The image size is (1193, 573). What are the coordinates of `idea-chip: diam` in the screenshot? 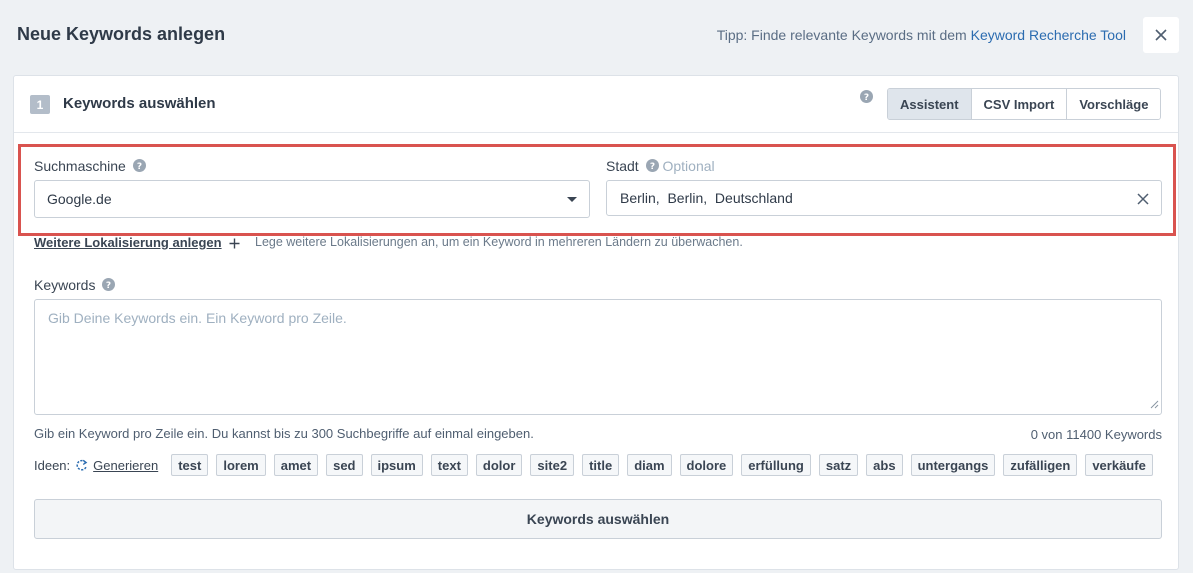 It's located at (649, 465).